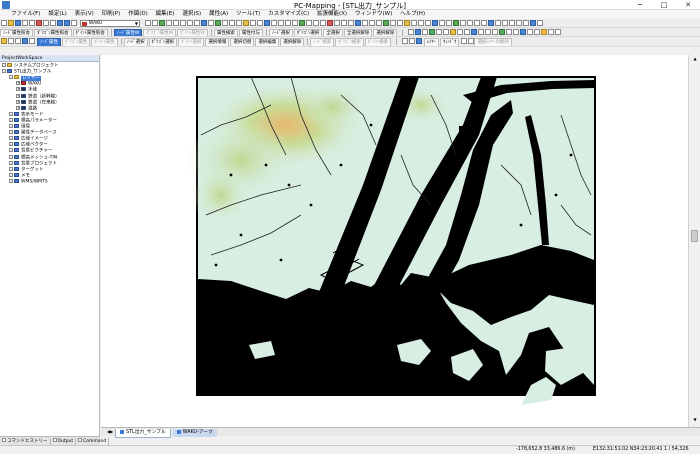  Describe the element at coordinates (182, 23) in the screenshot. I see `zoom-in-icon` at that location.